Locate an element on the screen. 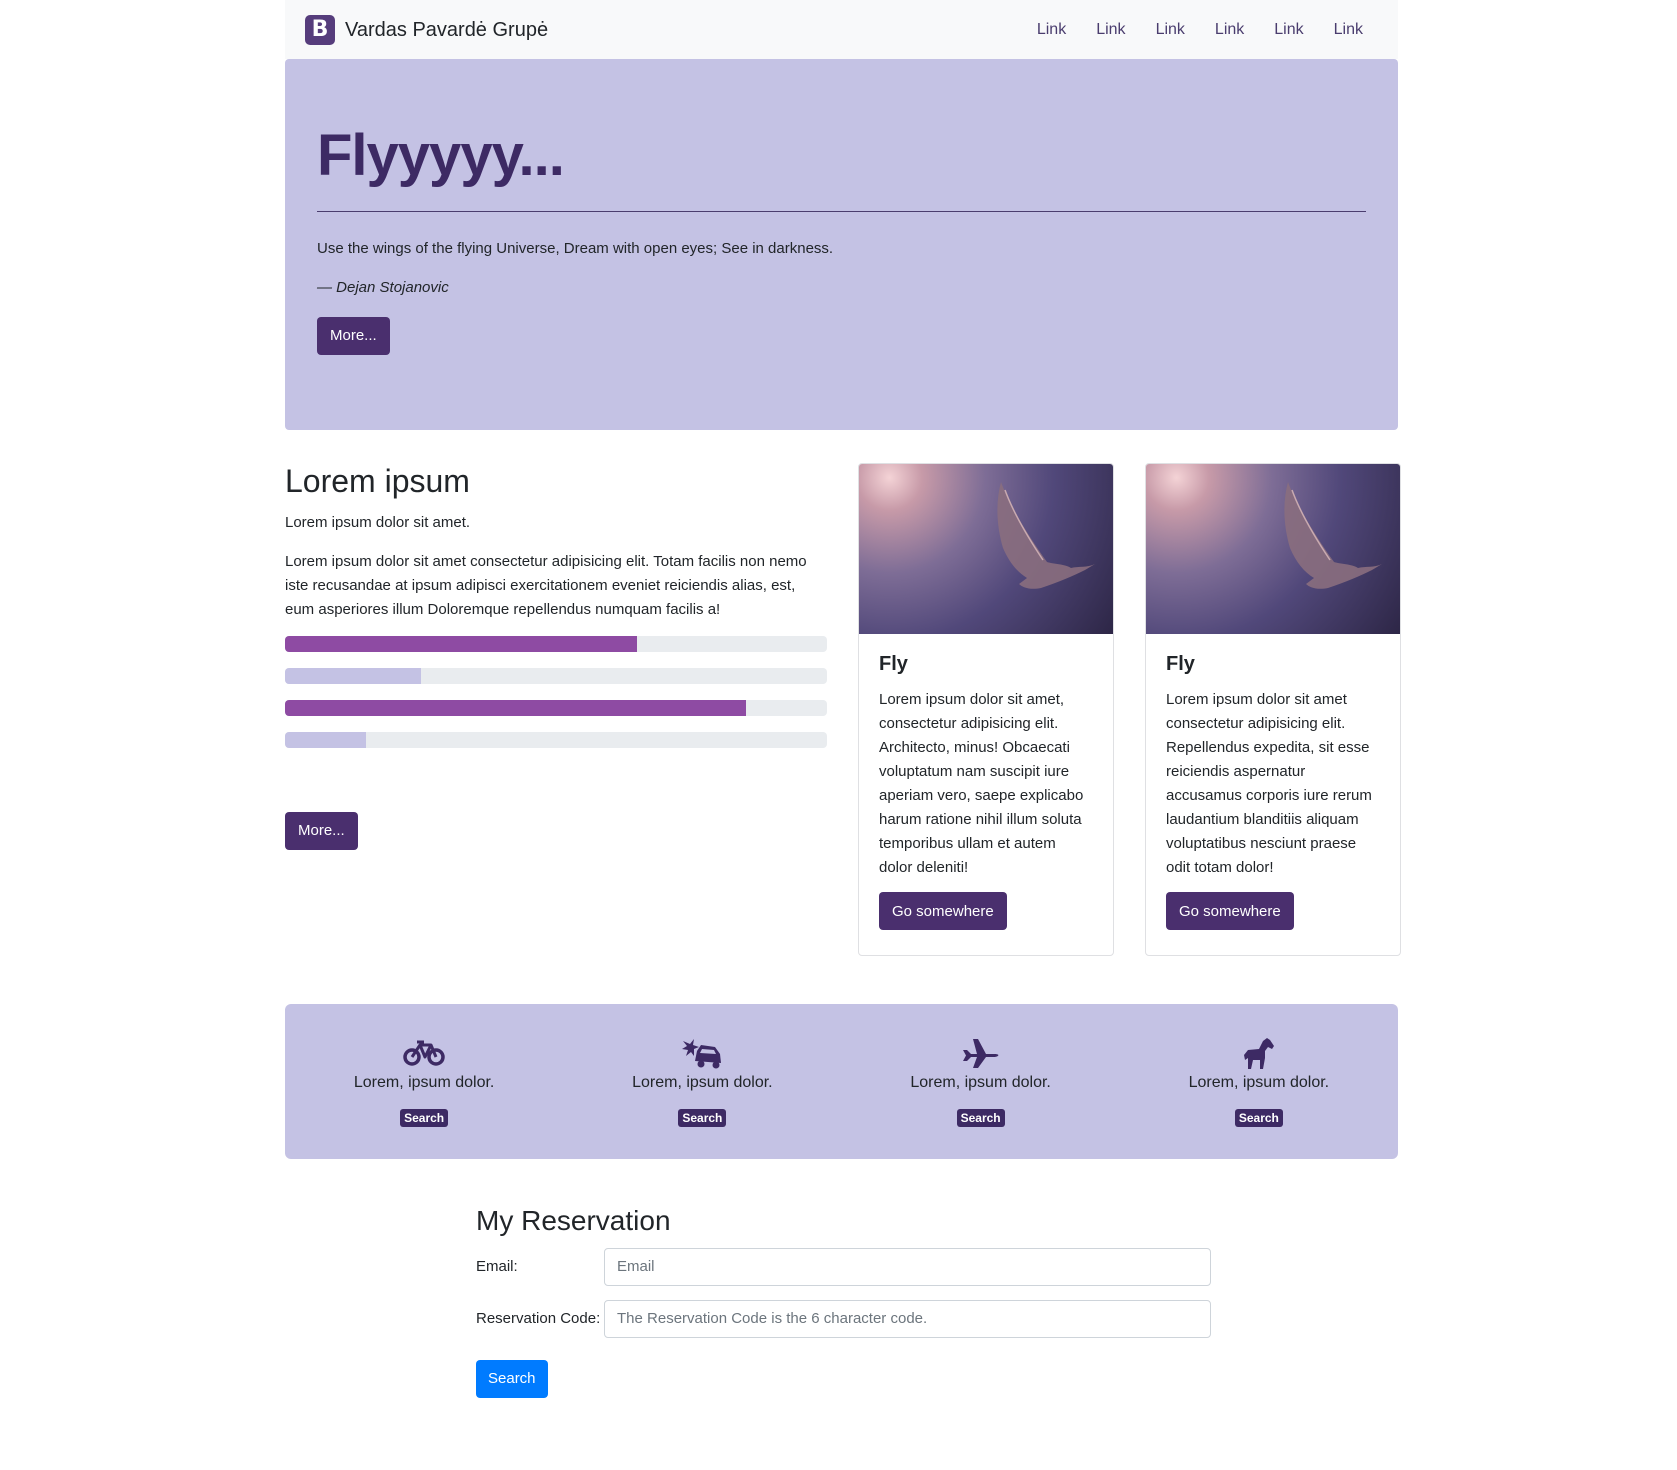 The height and width of the screenshot is (1470, 1677). feature-horse: Lorem, ipsum dolor. Search is located at coordinates (1259, 1081).